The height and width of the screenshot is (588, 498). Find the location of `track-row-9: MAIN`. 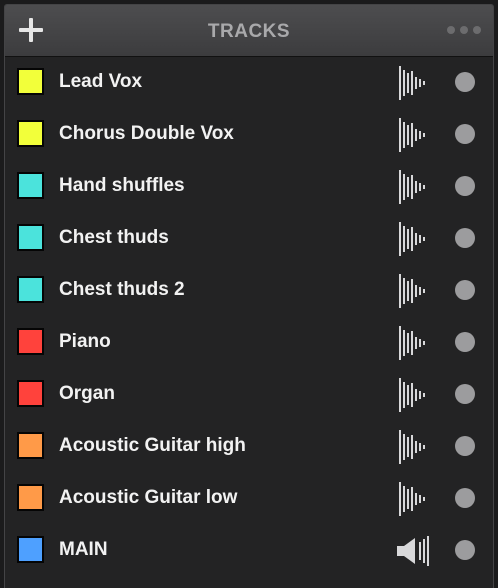

track-row-9: MAIN is located at coordinates (249, 551).